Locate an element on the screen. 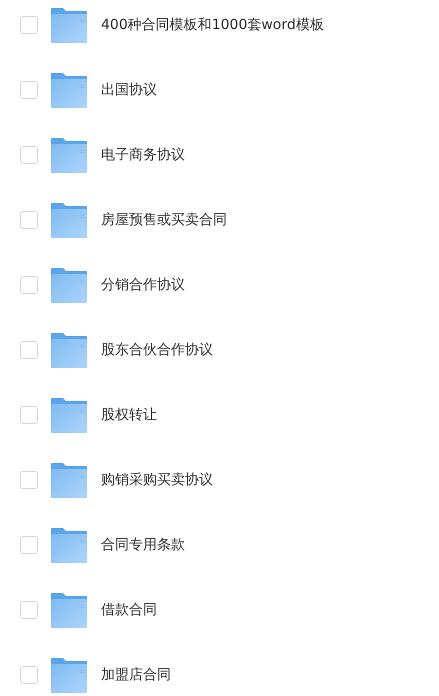 The image size is (439, 696). folder-name: 股东合伙合作协议 is located at coordinates (157, 349).